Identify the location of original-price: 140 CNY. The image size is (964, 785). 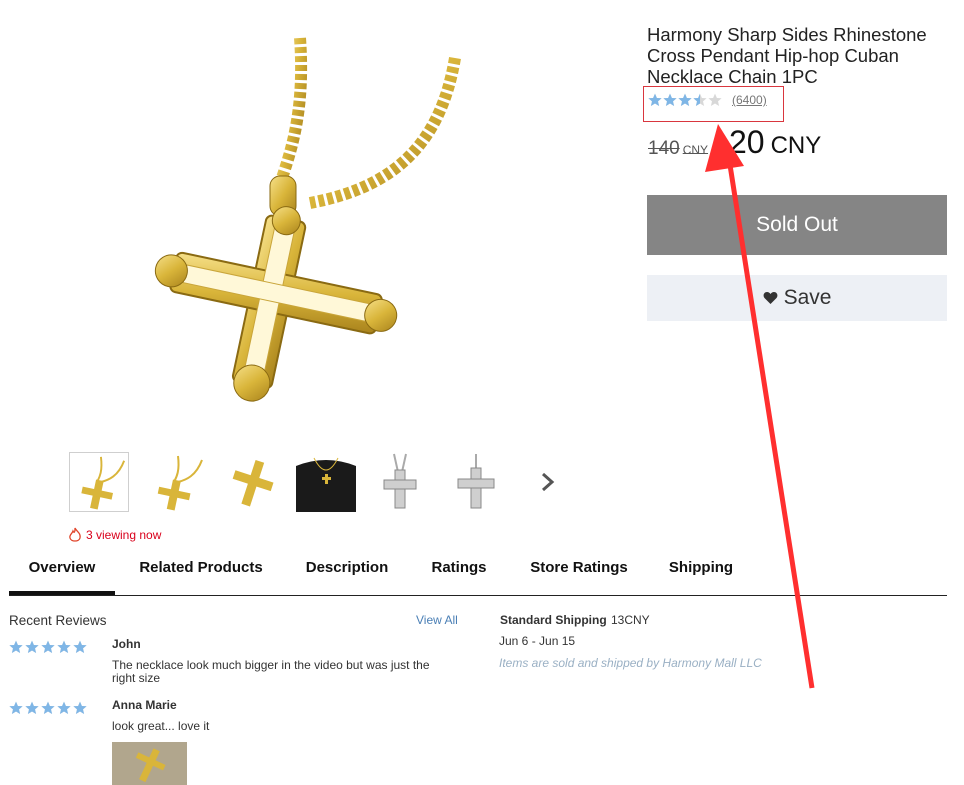
(678, 149).